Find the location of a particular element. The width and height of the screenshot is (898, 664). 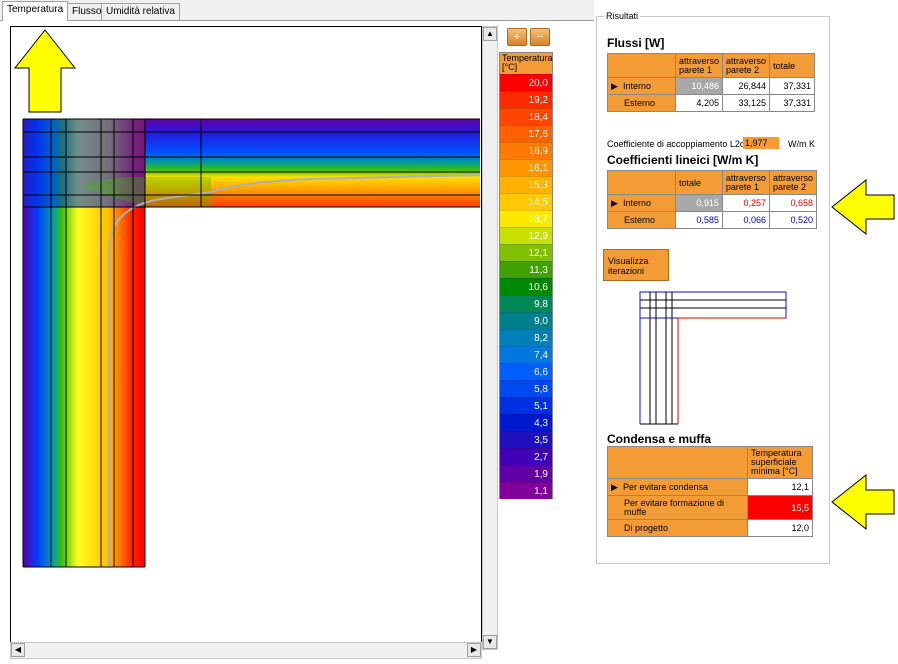

legend-item: 8,2 is located at coordinates (526, 337).